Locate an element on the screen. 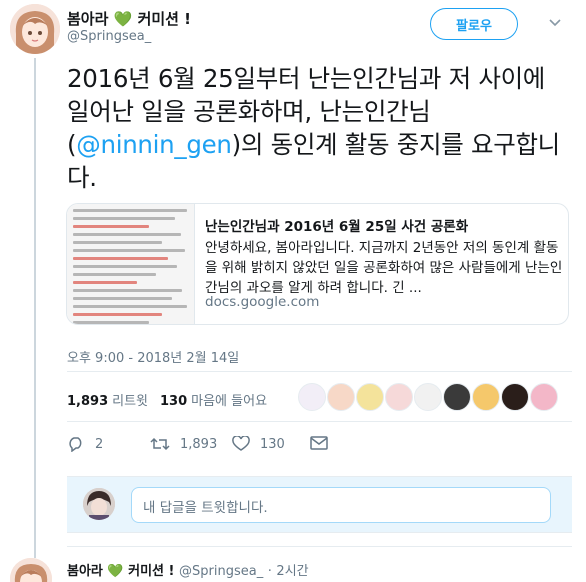 The height and width of the screenshot is (582, 586). current-user-avatar is located at coordinates (99, 504).